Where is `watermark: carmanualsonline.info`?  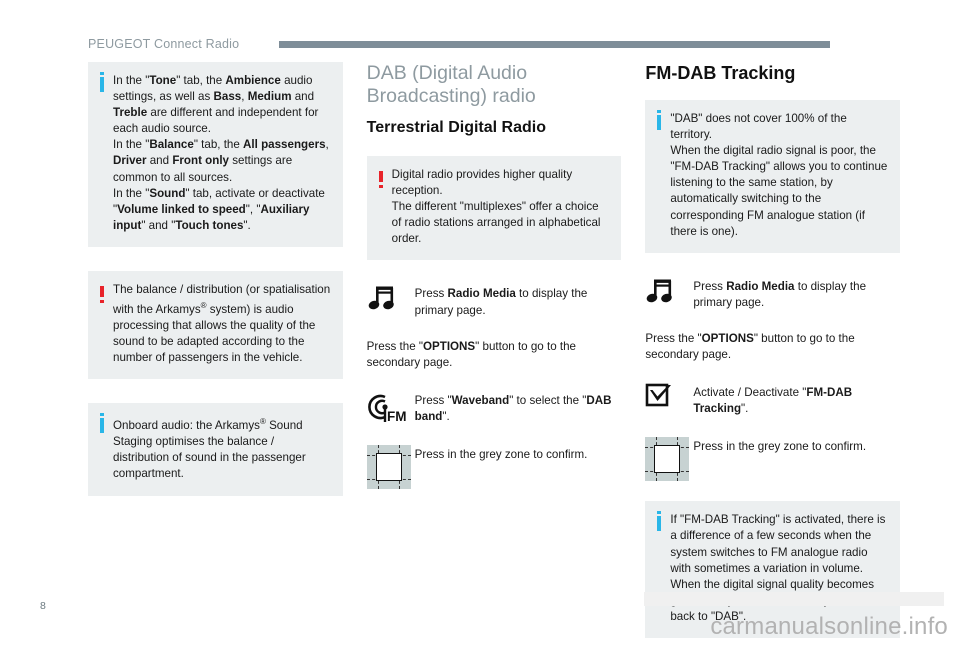
watermark: carmanualsonline.info is located at coordinates (829, 626).